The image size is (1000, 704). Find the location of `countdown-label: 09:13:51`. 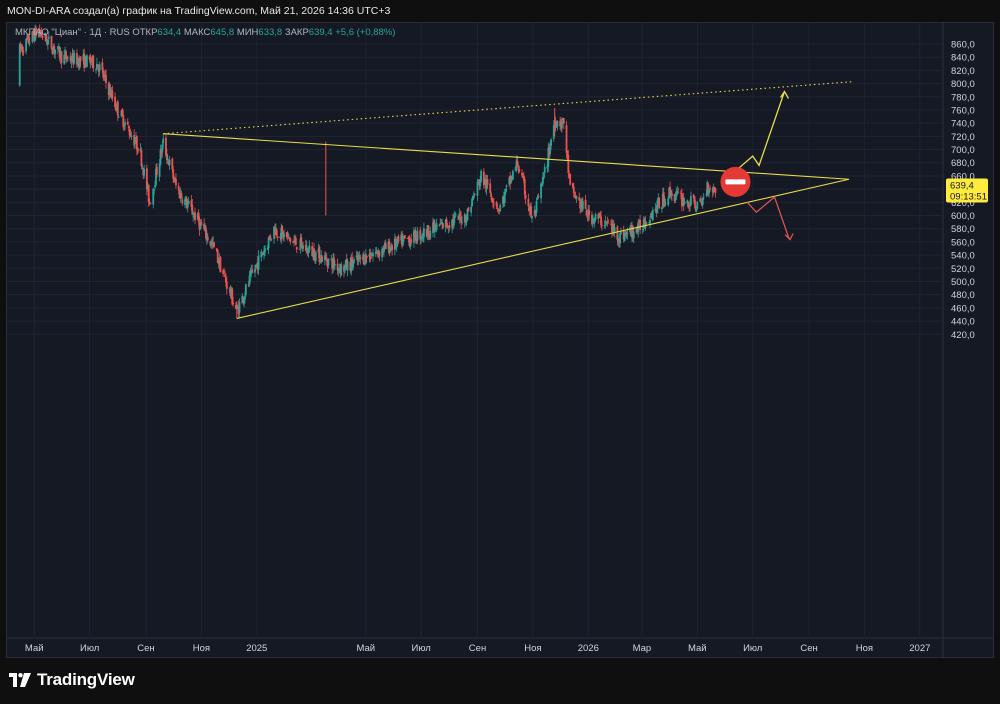

countdown-label: 09:13:51 is located at coordinates (968, 197).